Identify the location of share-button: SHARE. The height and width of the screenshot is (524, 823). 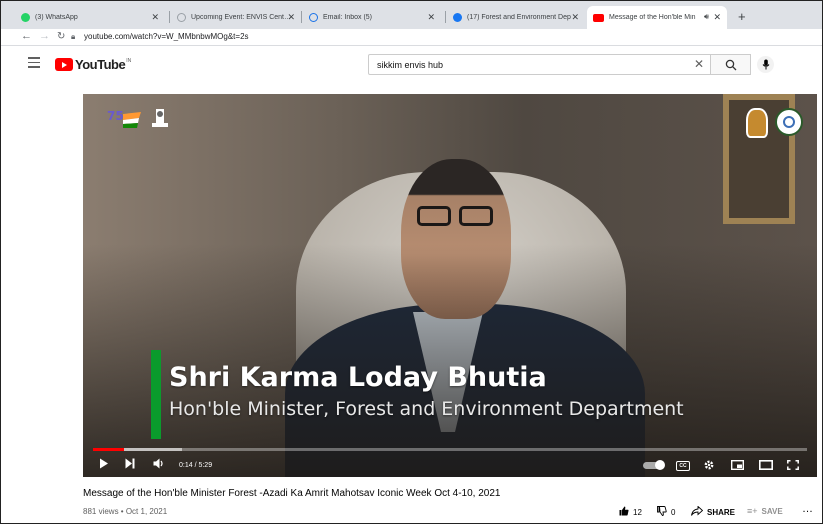
(713, 512).